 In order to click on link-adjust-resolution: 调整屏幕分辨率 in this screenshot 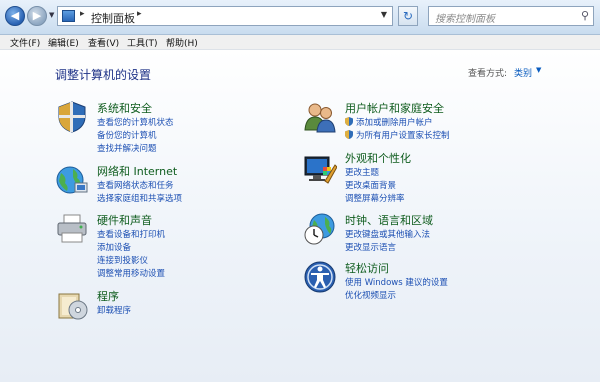, I will do `click(375, 198)`.